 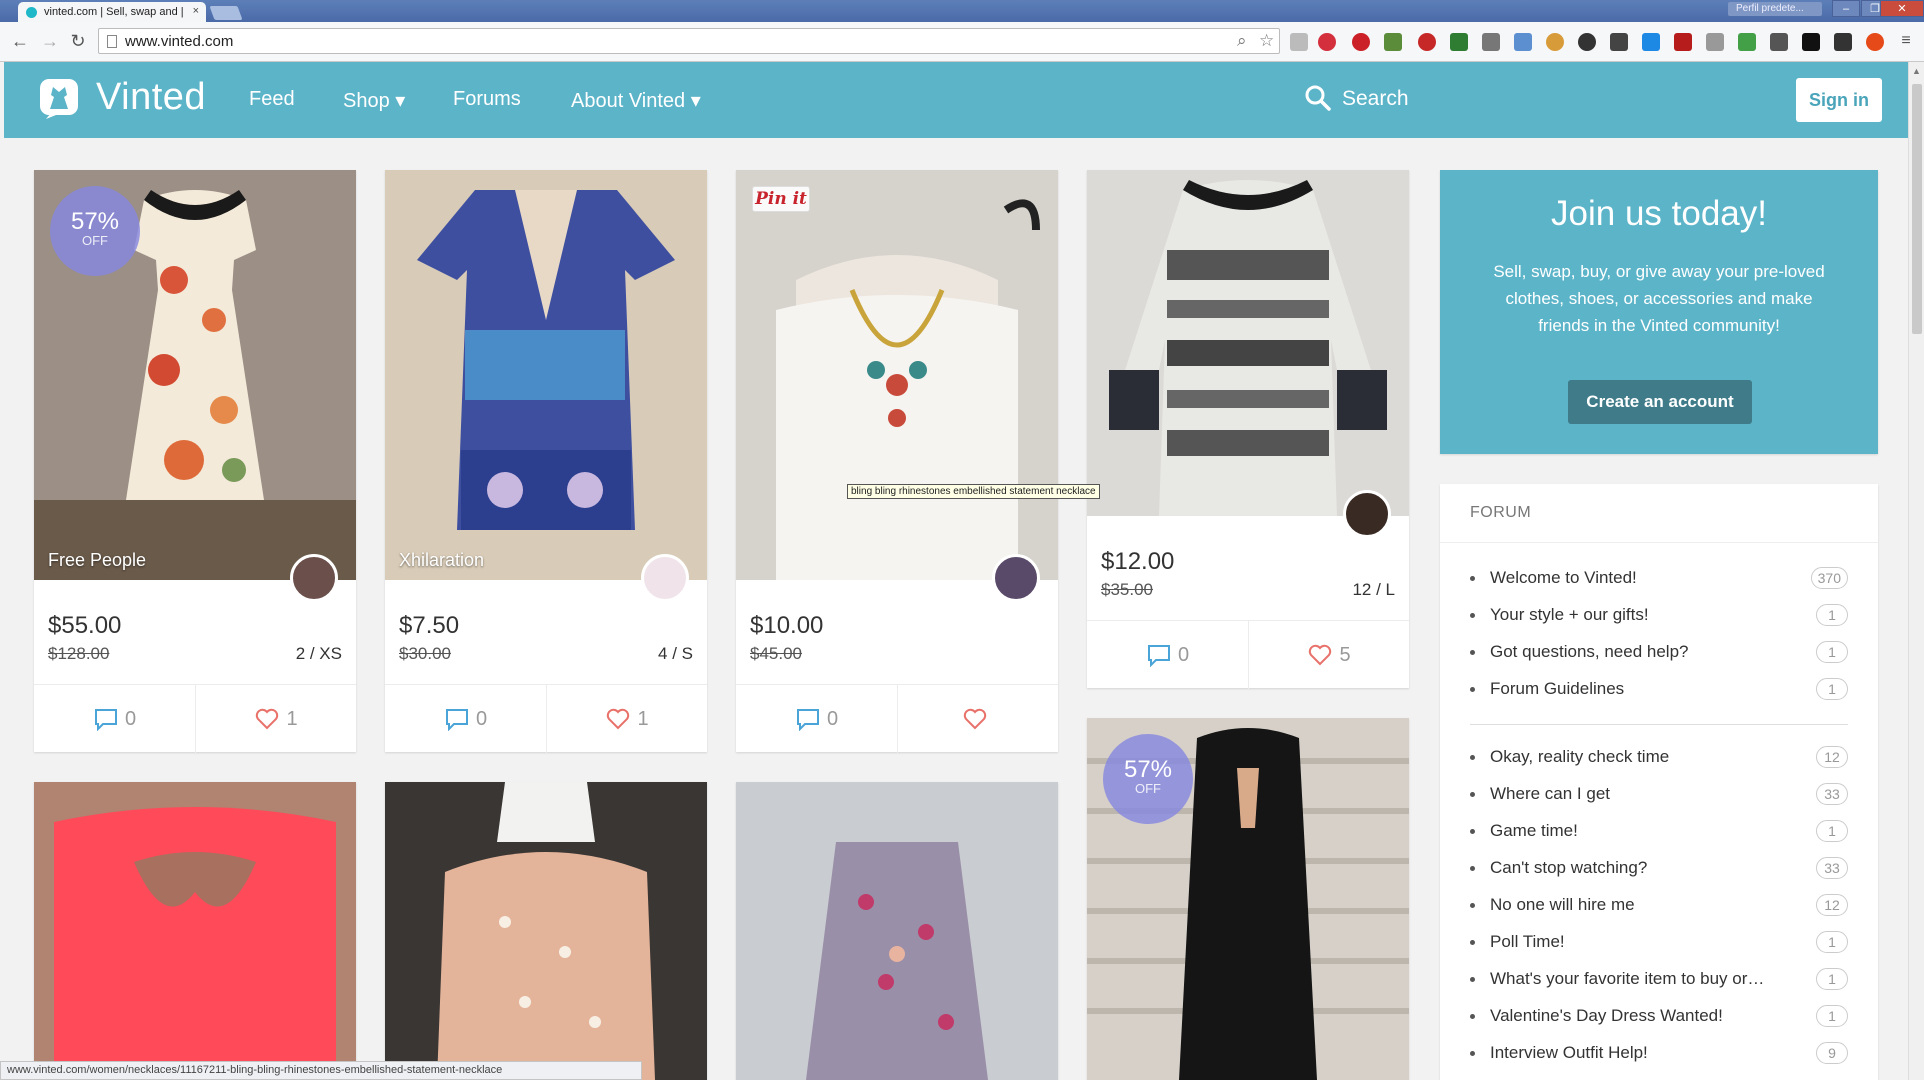 I want to click on sign-in-button: Sign in, so click(x=1839, y=100).